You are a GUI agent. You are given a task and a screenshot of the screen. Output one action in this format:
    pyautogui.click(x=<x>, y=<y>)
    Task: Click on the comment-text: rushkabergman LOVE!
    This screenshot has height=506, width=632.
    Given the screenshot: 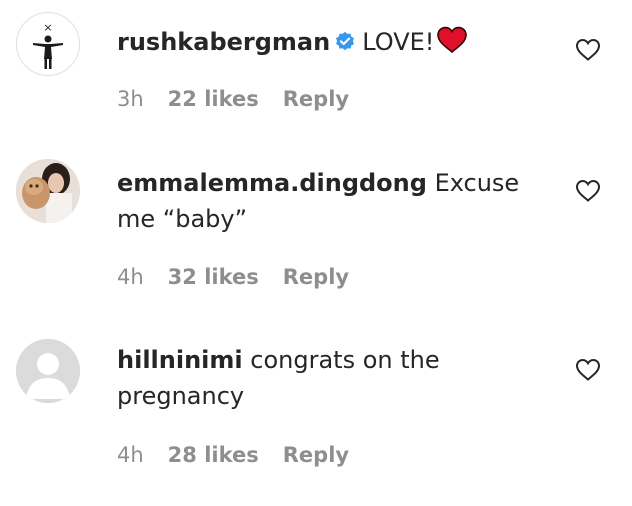 What is the action you would take?
    pyautogui.click(x=322, y=44)
    